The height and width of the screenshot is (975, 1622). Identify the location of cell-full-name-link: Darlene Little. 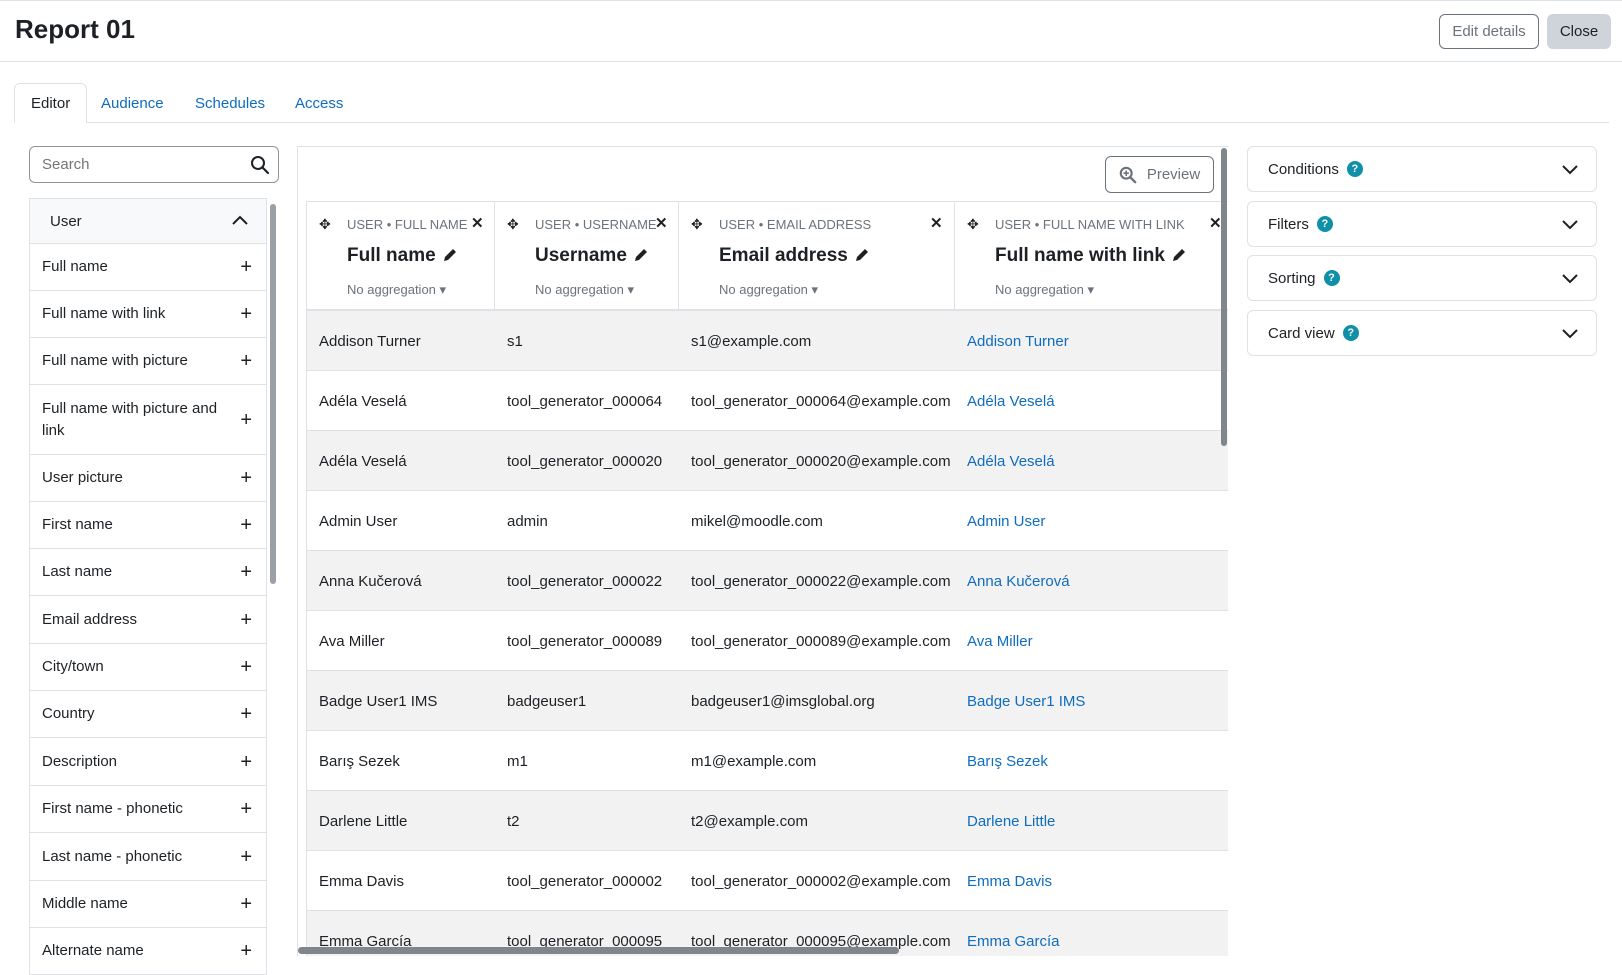
(1011, 821).